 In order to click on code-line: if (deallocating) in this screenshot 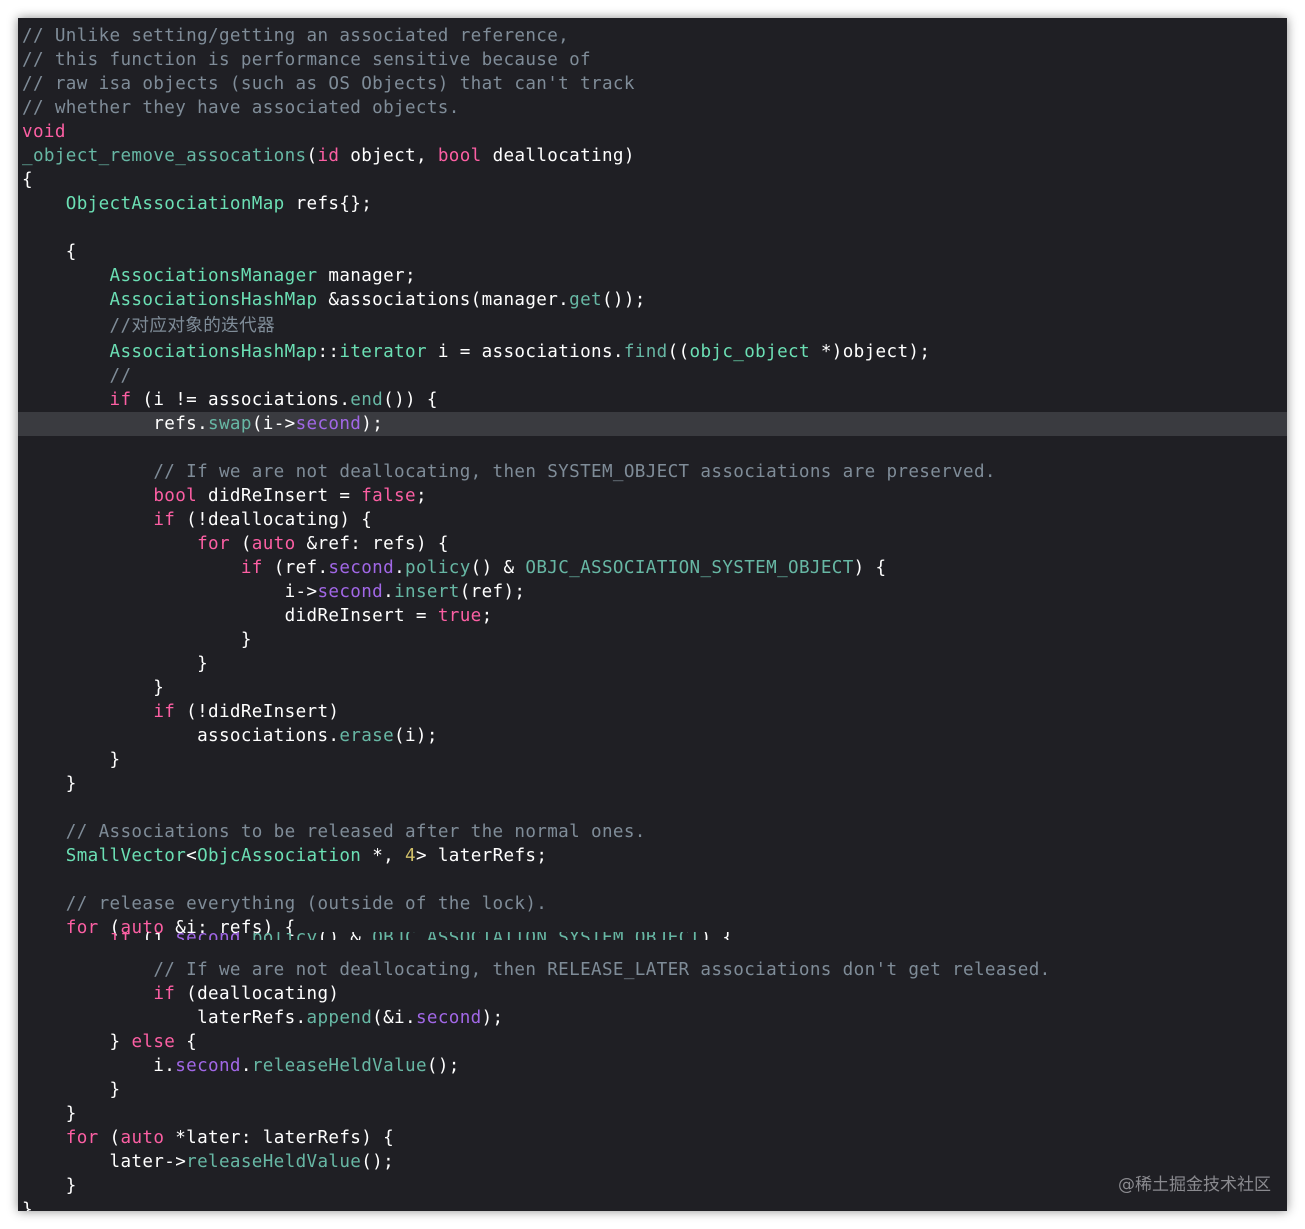, I will do `click(652, 994)`.